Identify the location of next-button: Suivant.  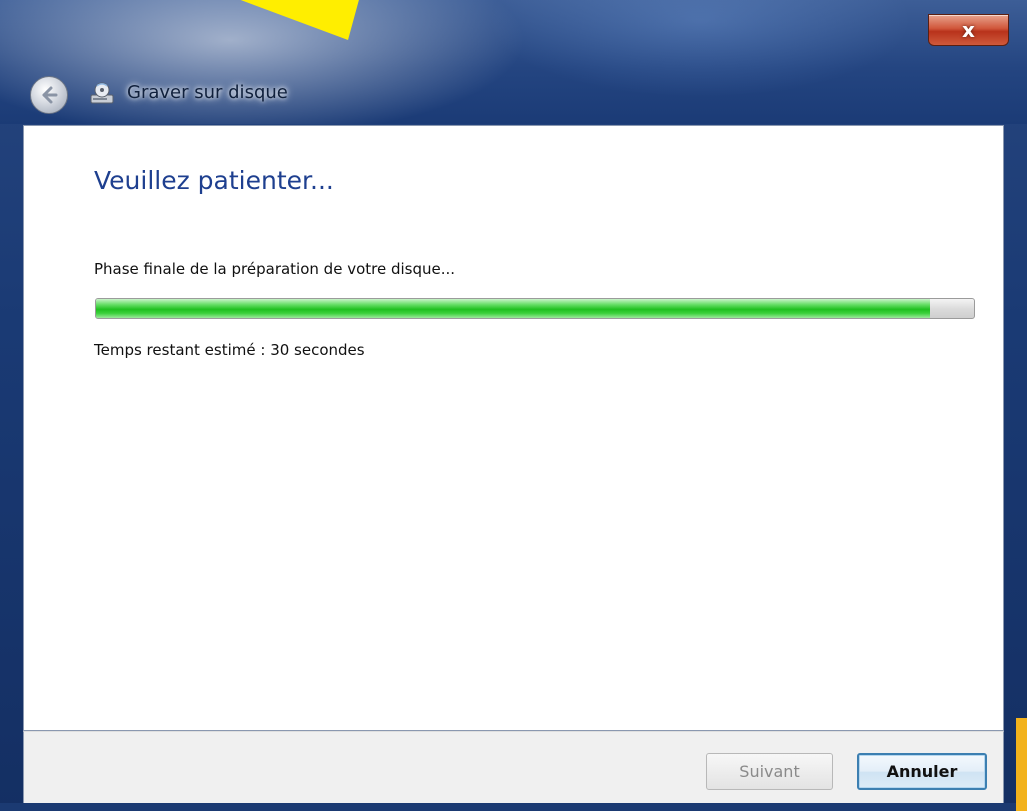
(769, 771).